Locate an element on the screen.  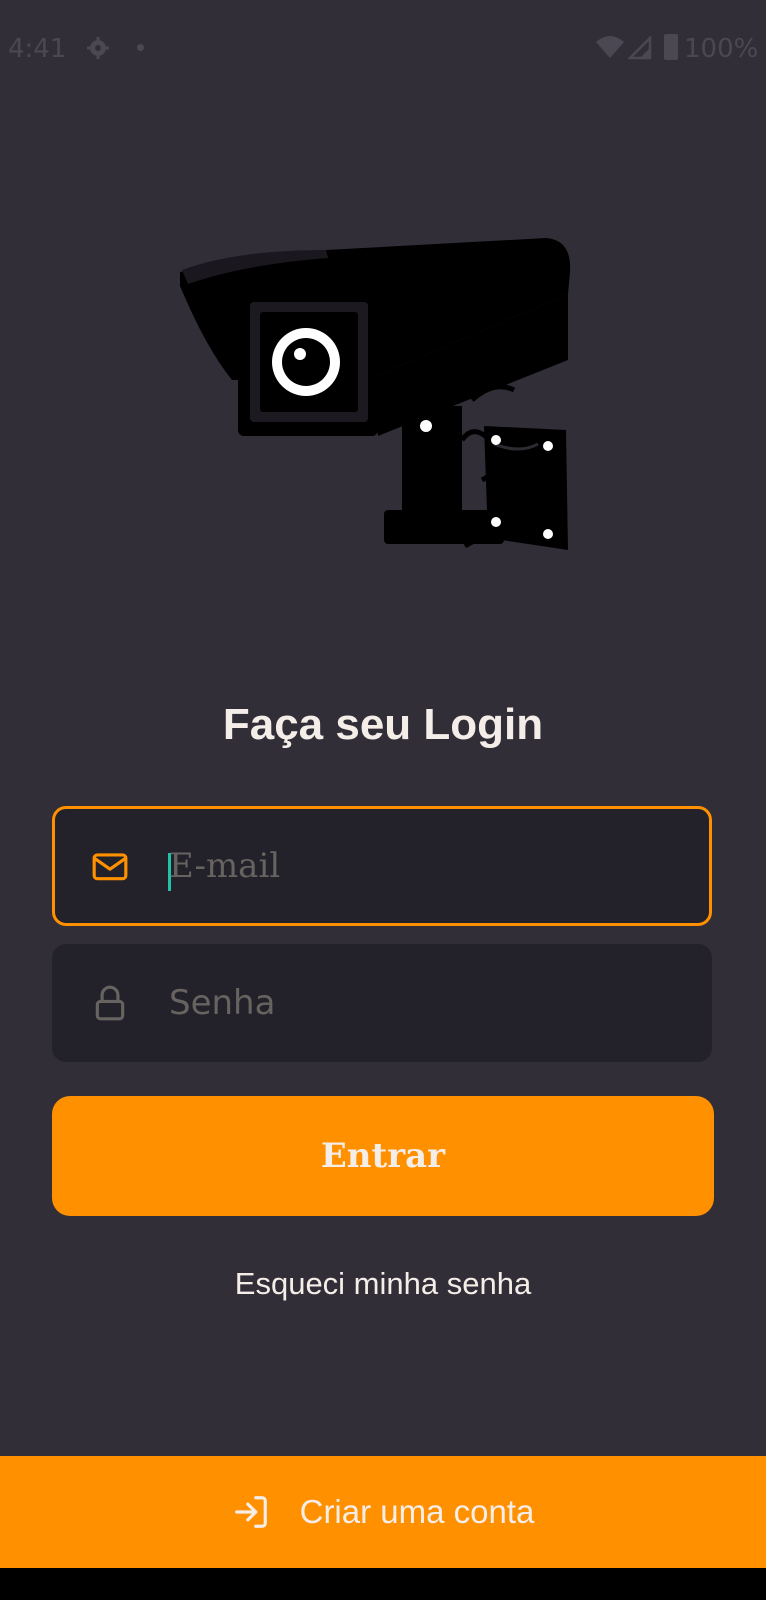
create-account-label: Criar uma conta is located at coordinates (417, 1511).